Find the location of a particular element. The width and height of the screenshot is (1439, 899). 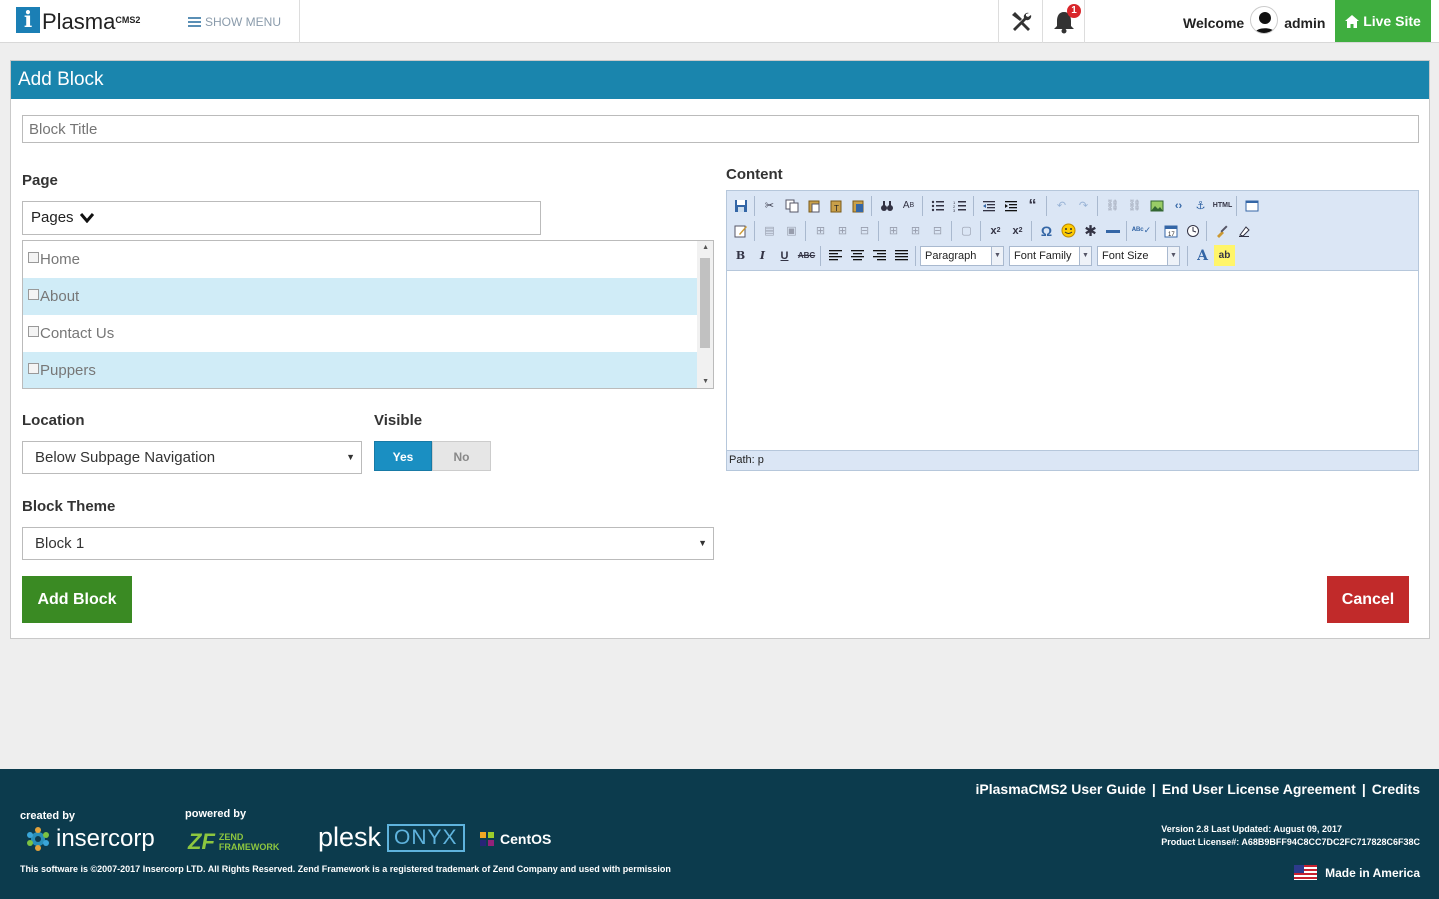

subscript-icon: x2 is located at coordinates (995, 230).